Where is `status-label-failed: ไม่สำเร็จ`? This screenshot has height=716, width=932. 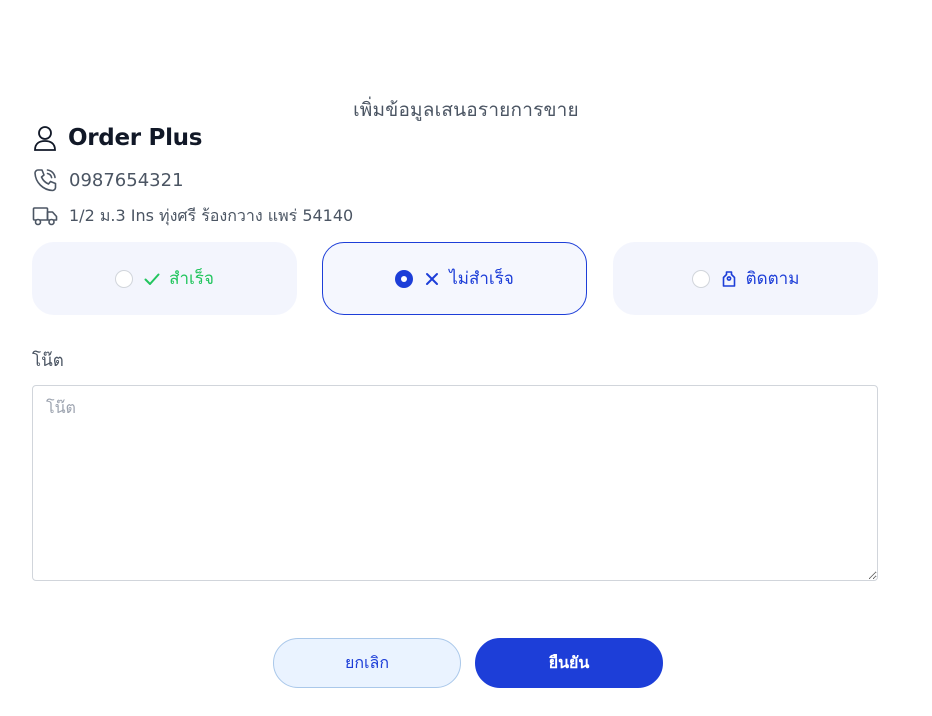
status-label-failed: ไม่สำเร็จ is located at coordinates (481, 279).